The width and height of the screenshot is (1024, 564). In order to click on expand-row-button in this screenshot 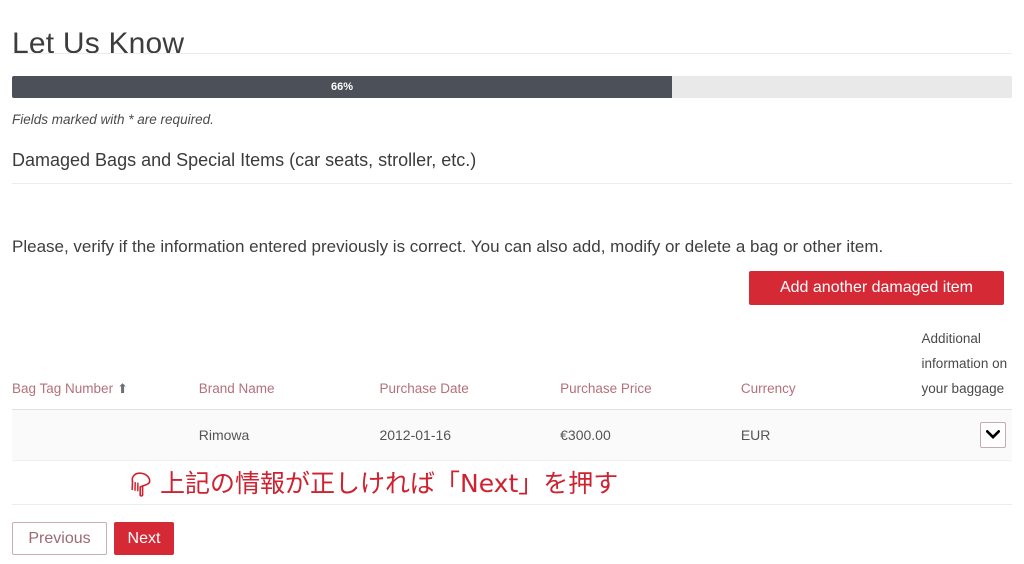, I will do `click(993, 435)`.